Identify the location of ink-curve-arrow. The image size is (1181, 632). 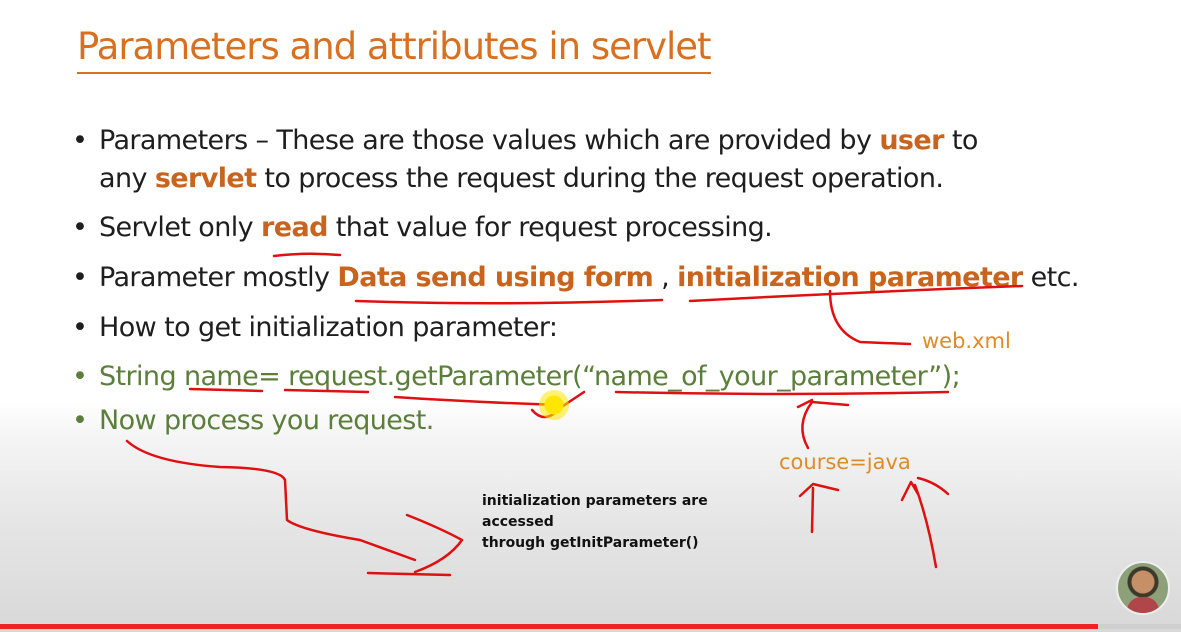
(271, 500).